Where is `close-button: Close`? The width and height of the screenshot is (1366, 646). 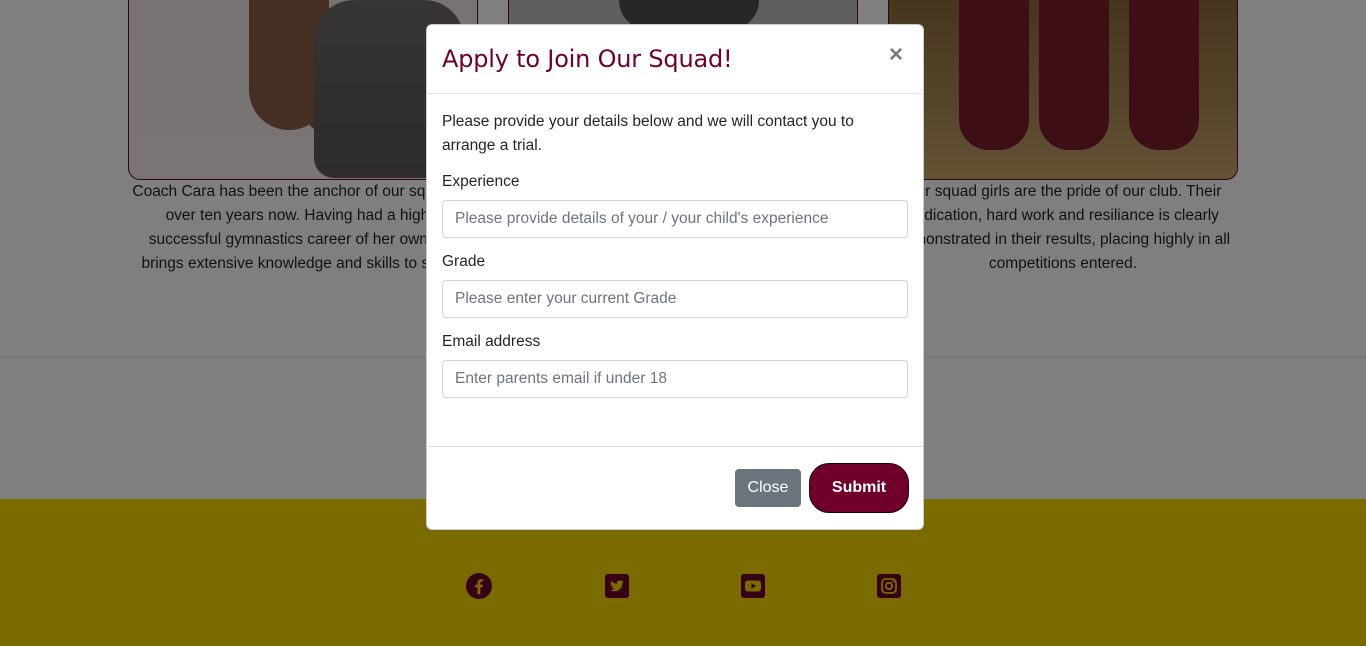 close-button: Close is located at coordinates (768, 488).